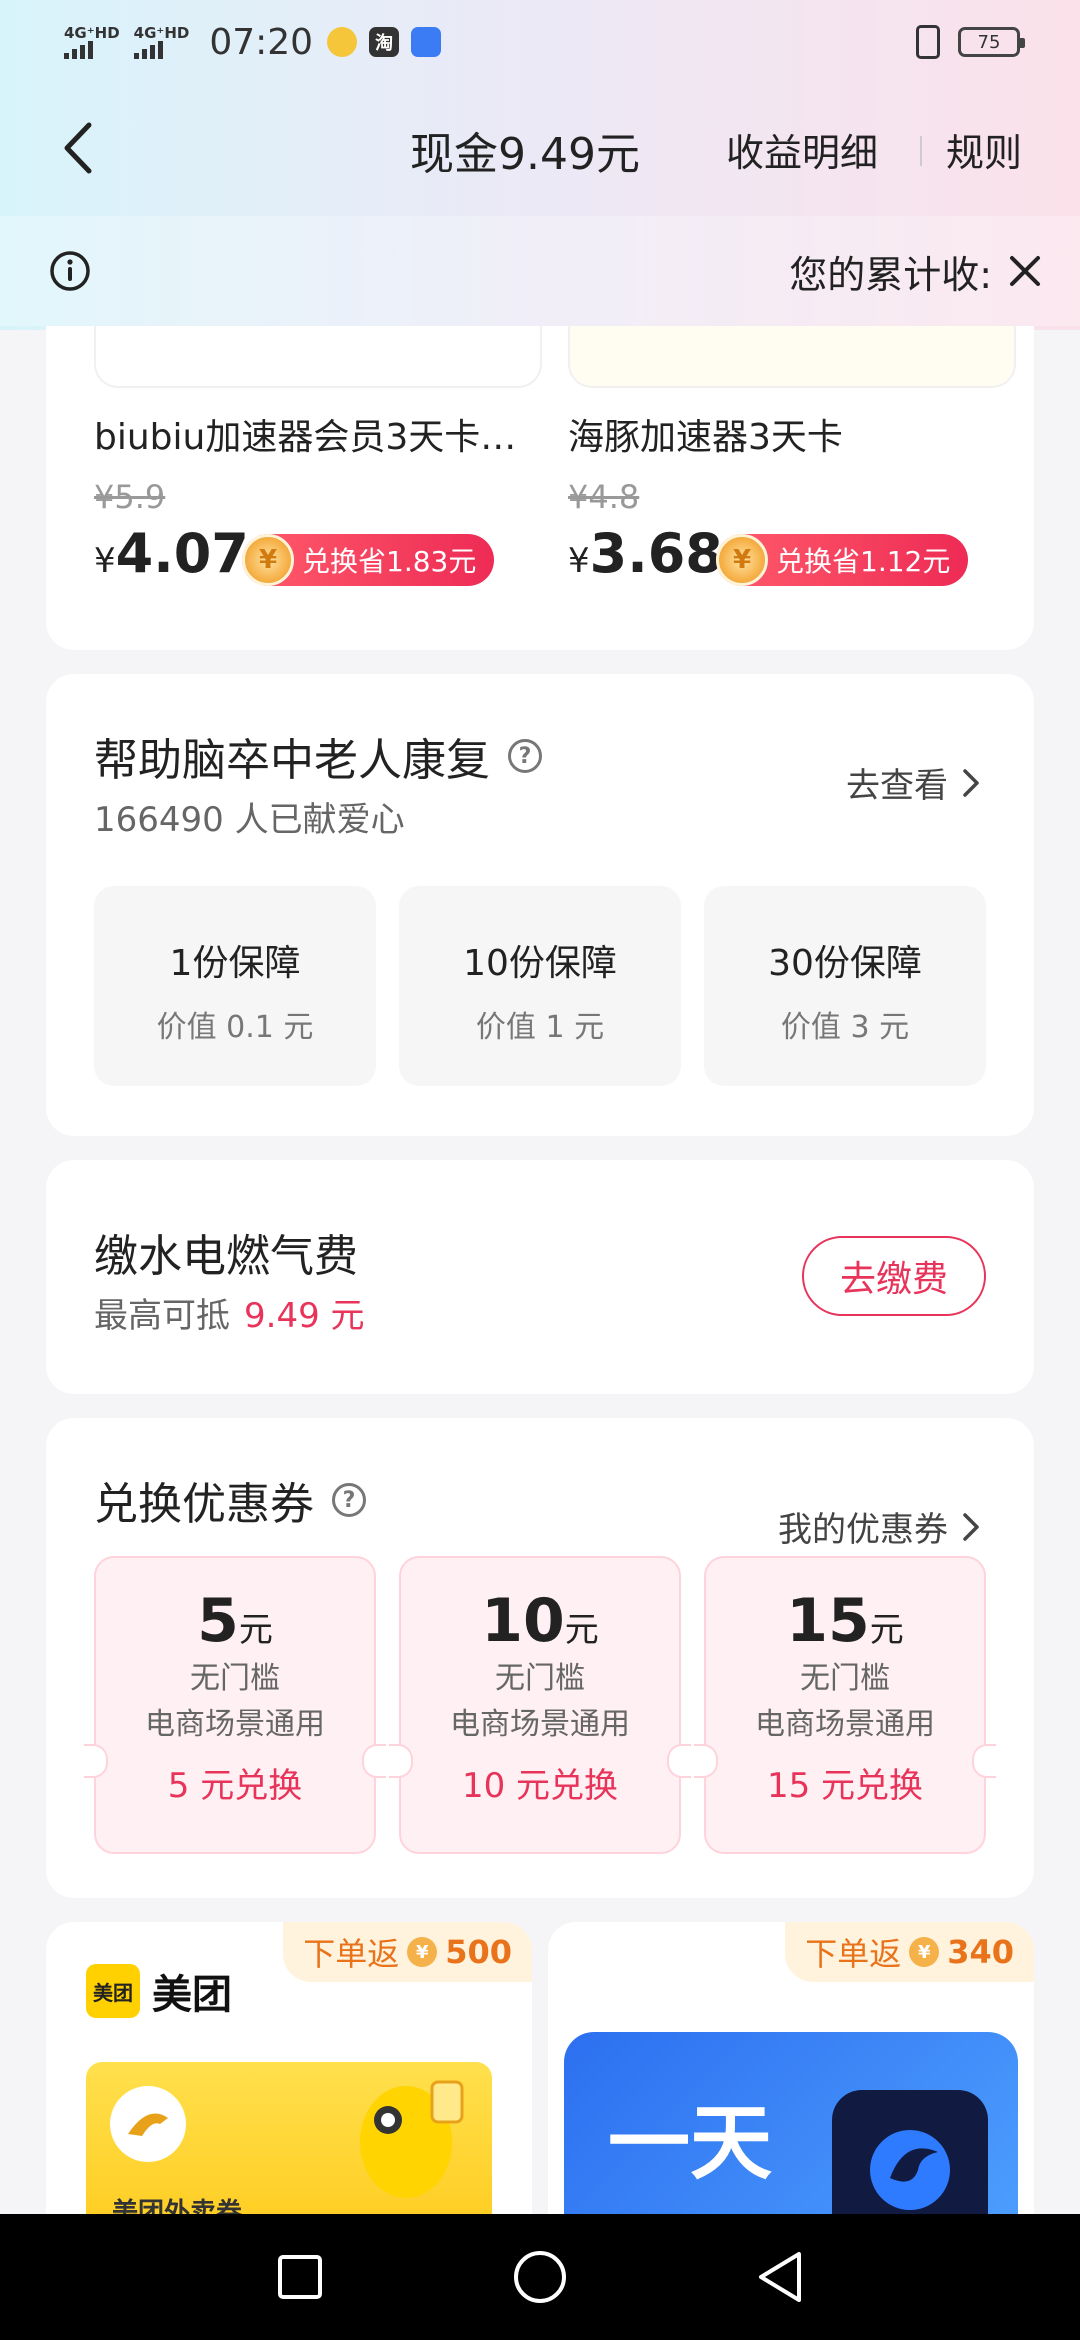  I want to click on coupon-10: 10元 无门槛 电商场景通用 10 元兑换, so click(540, 1705).